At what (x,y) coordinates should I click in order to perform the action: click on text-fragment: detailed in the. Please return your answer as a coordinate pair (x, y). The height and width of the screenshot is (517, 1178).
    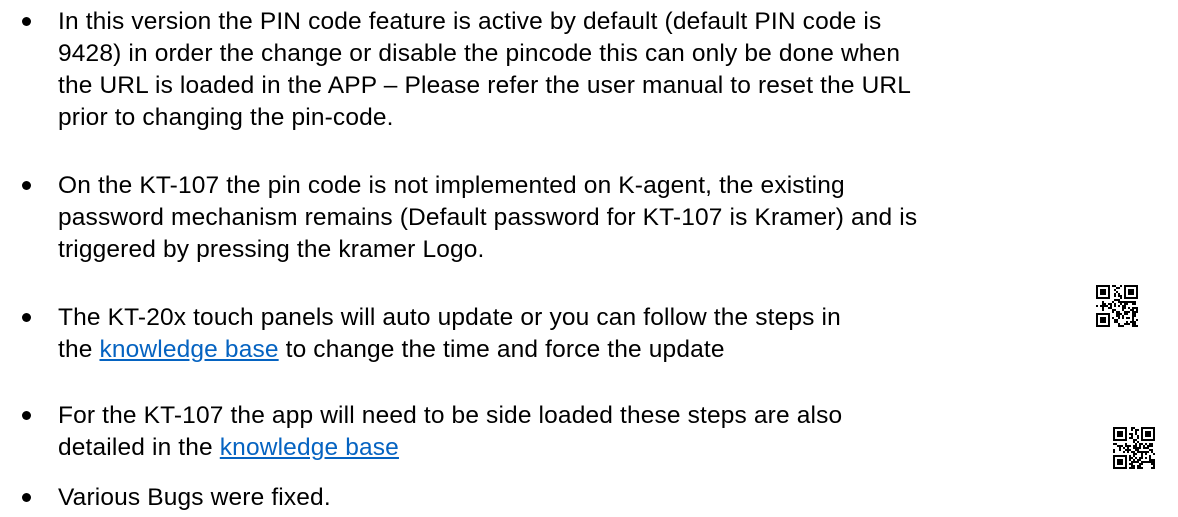
    Looking at the image, I should click on (139, 447).